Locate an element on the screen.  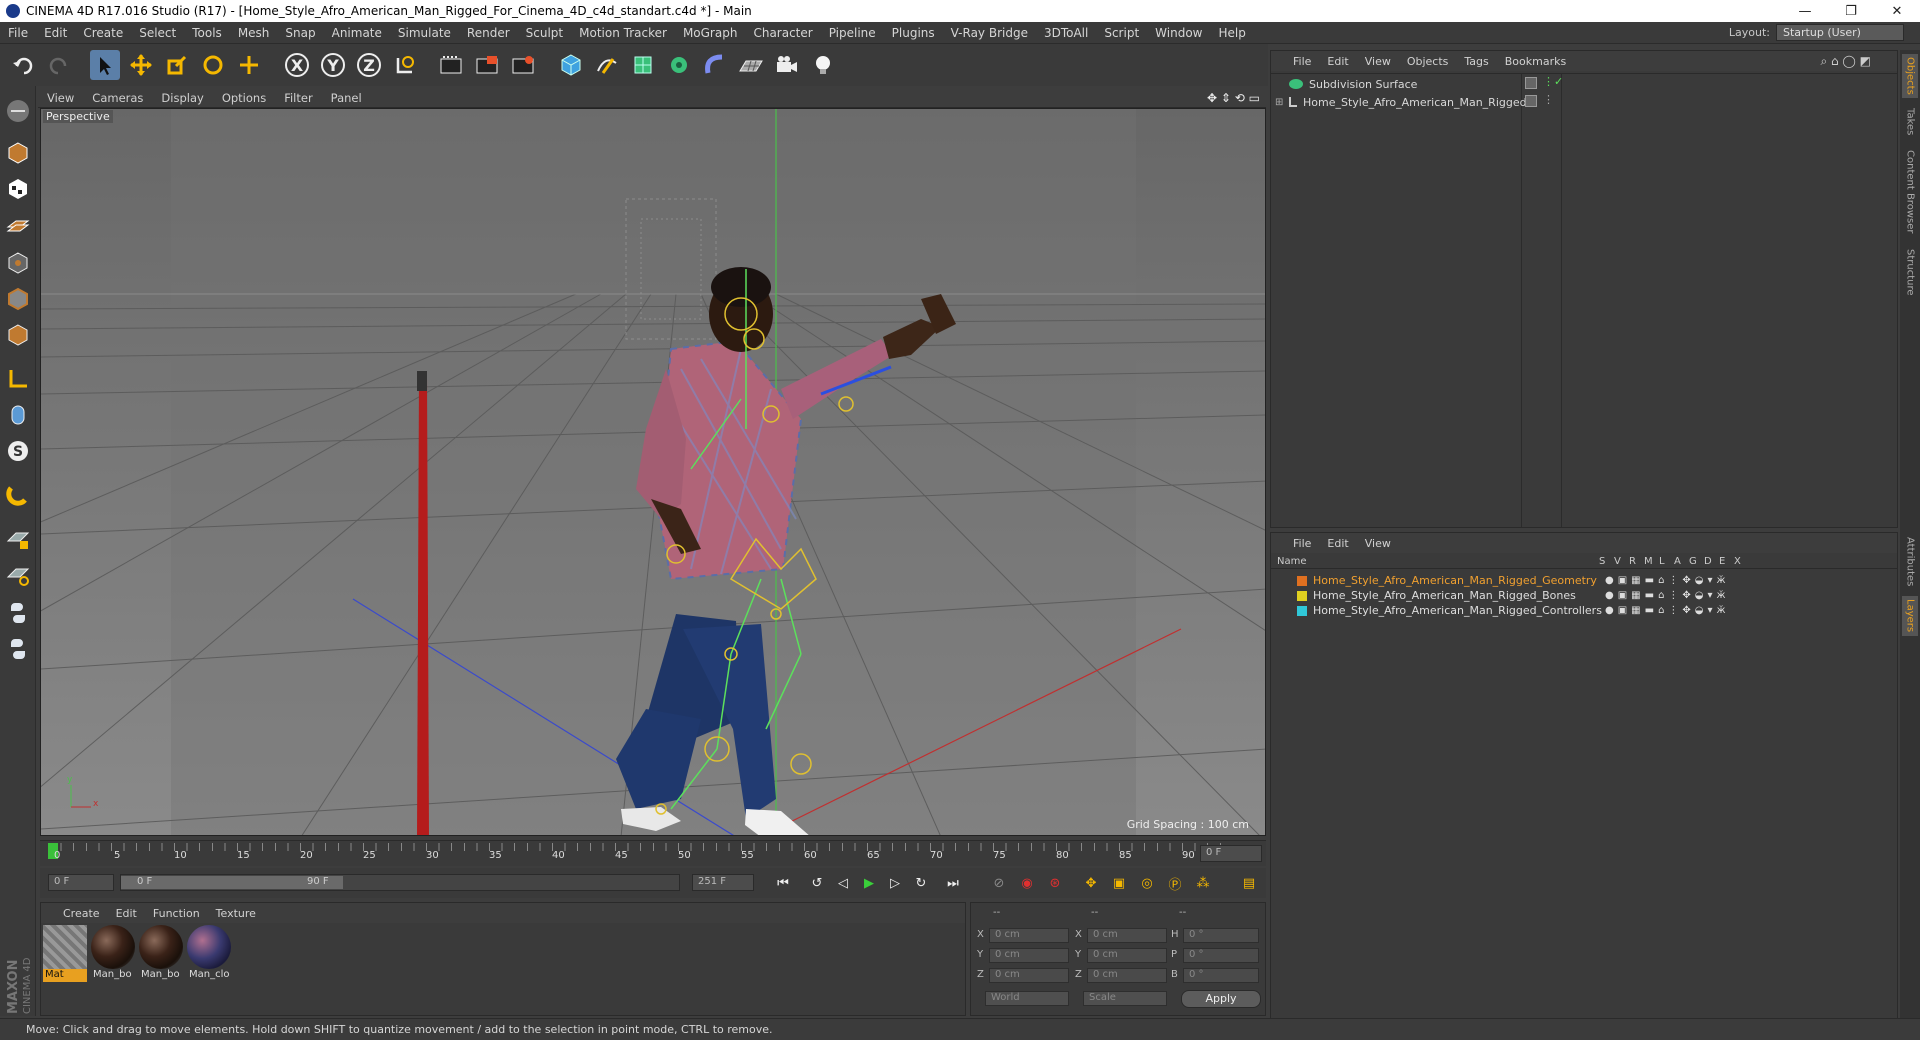
redo-icon is located at coordinates (59, 65).